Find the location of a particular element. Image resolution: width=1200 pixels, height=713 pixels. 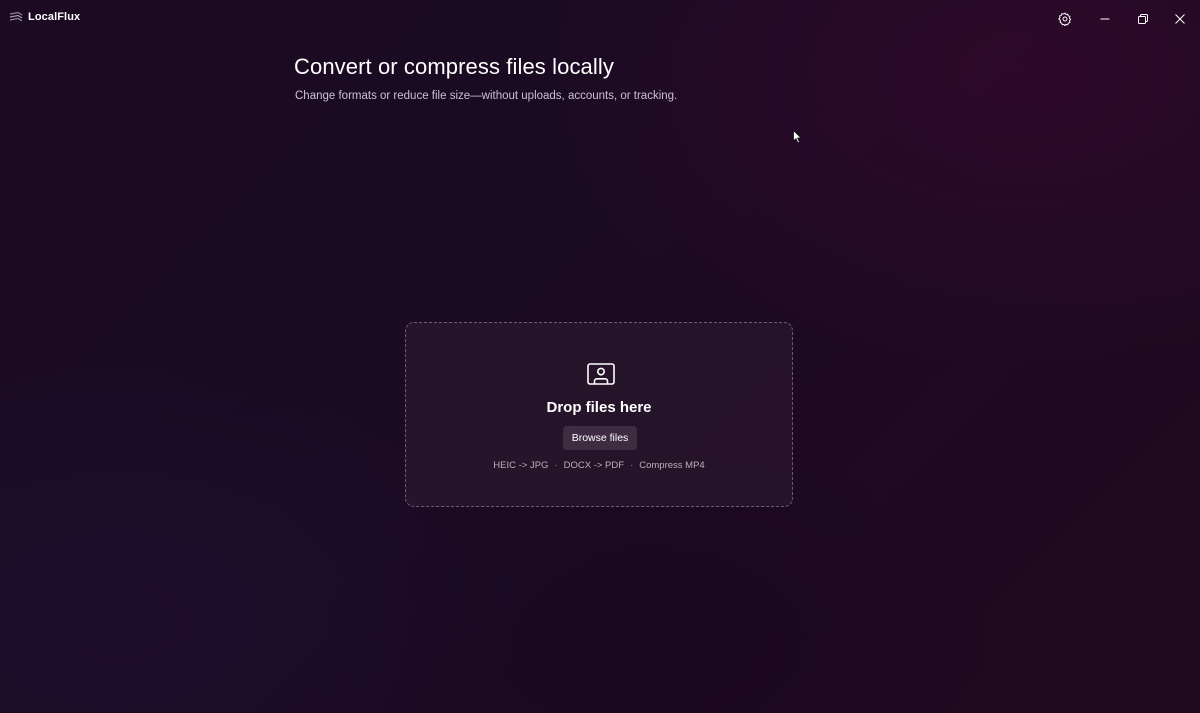

minimize-button is located at coordinates (1105, 19).